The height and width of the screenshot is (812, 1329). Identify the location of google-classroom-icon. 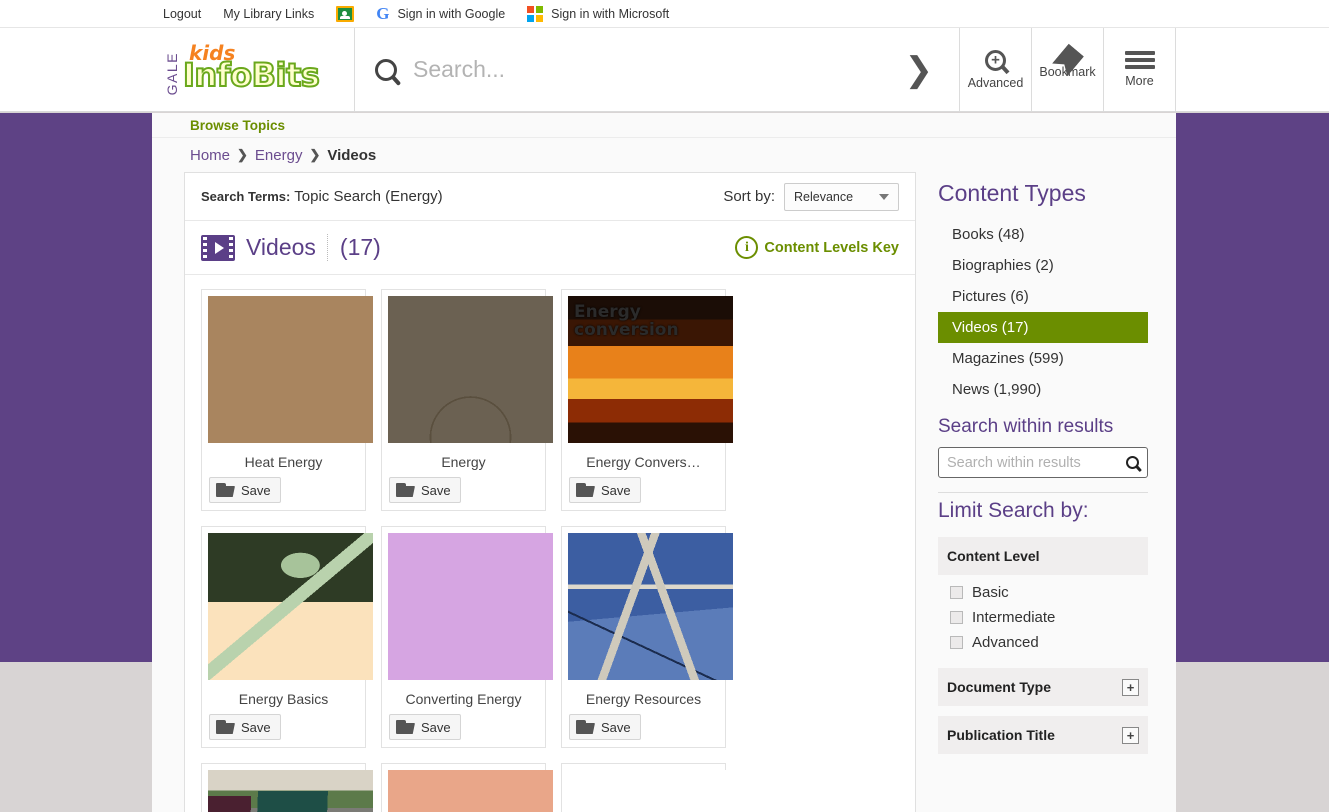
(345, 13).